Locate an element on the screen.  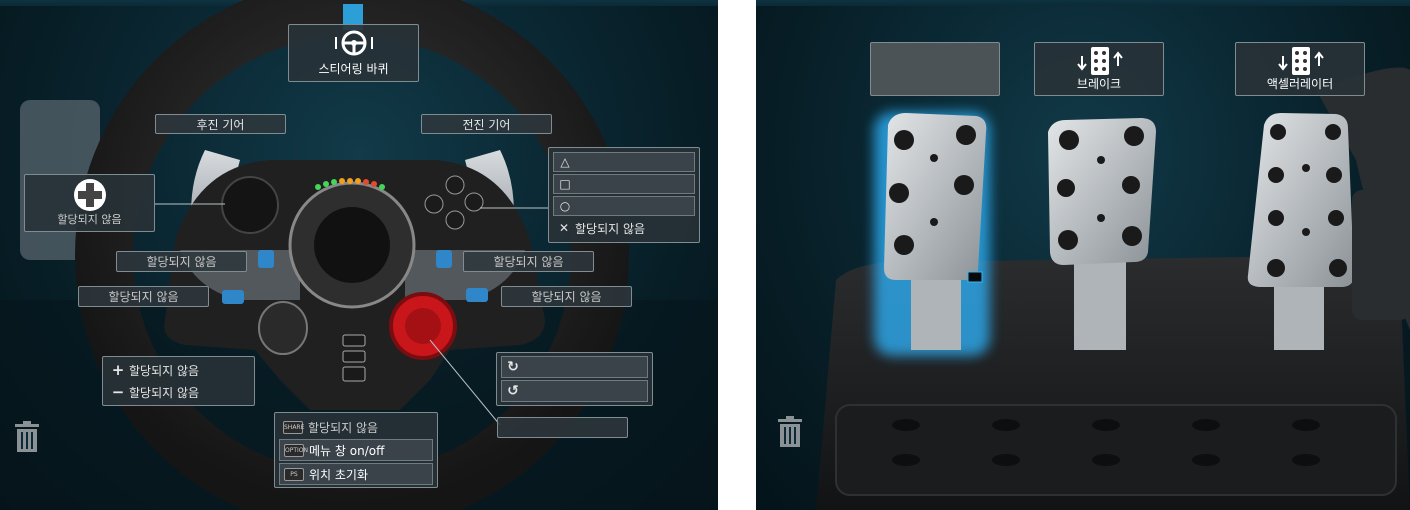
plus-icon: + is located at coordinates (118, 370).